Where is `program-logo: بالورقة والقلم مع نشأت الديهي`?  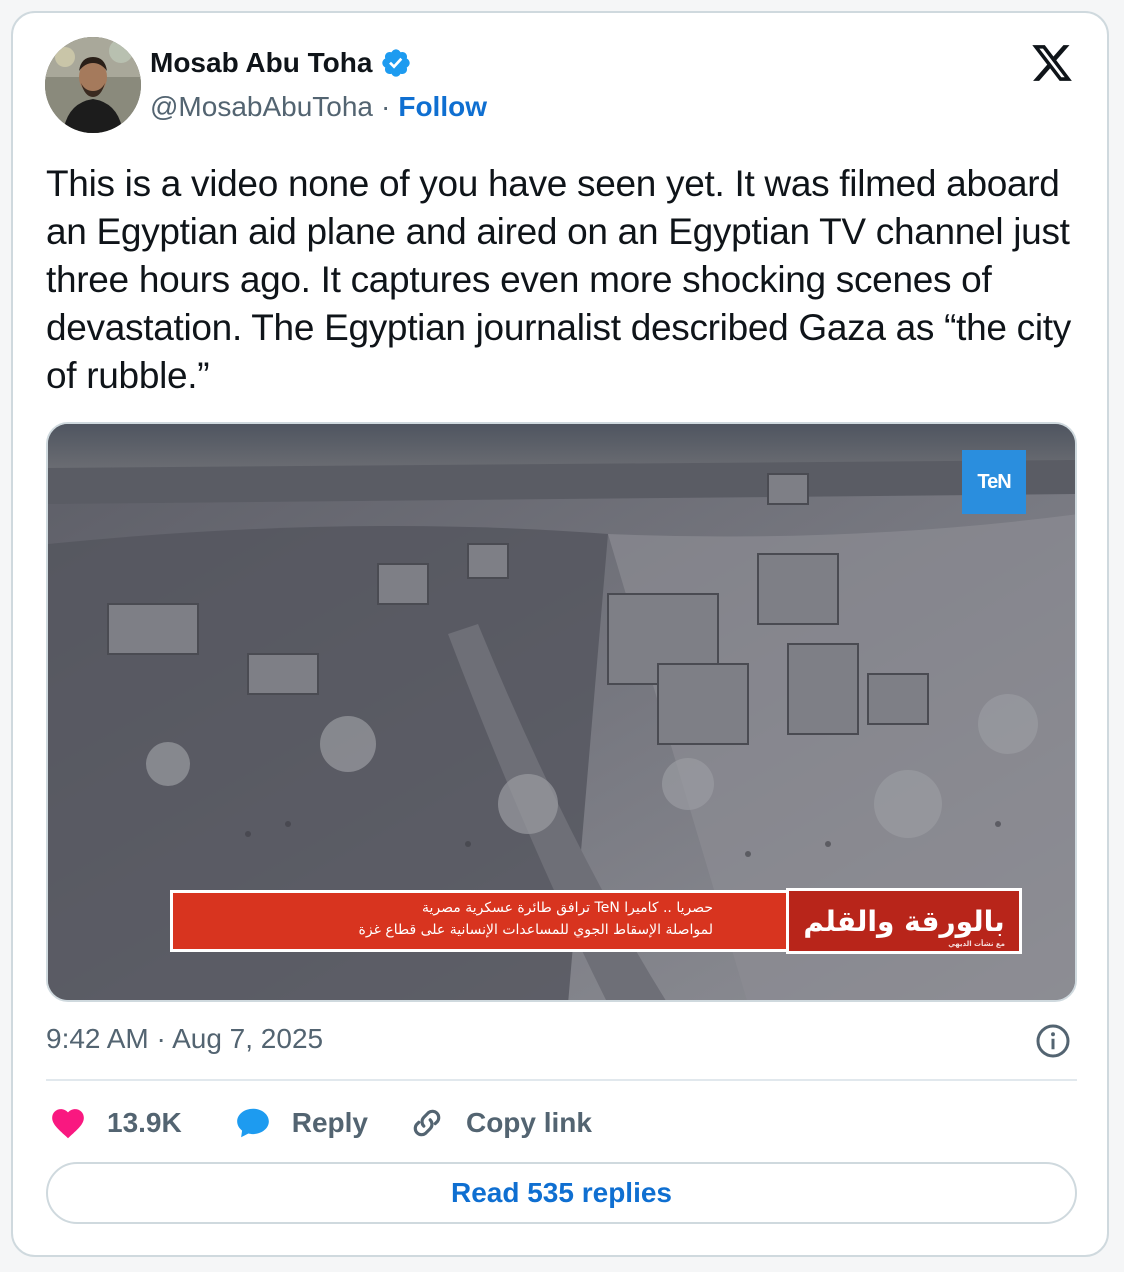 program-logo: بالورقة والقلم مع نشأت الديهي is located at coordinates (904, 921).